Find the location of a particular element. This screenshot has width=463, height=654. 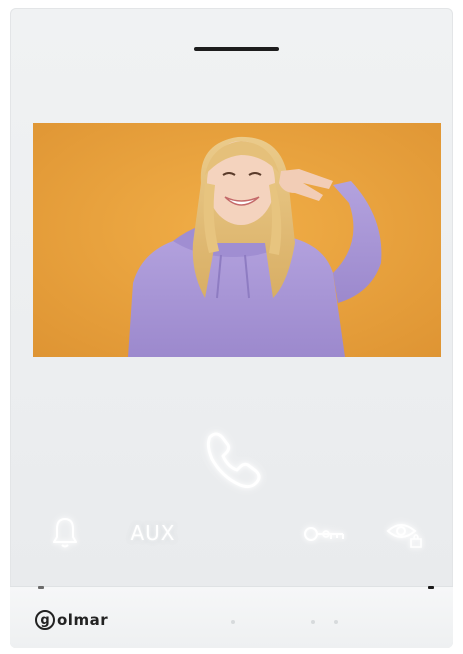

aux-button: AUX is located at coordinates (153, 533).